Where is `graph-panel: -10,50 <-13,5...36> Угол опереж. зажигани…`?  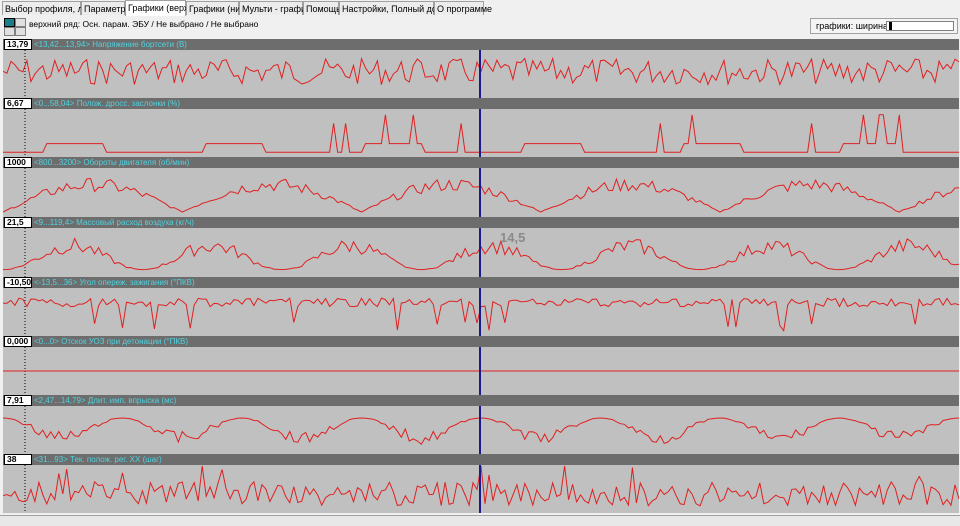
graph-panel: -10,50 <-13,5...36> Угол опереж. зажигани… is located at coordinates (481, 306).